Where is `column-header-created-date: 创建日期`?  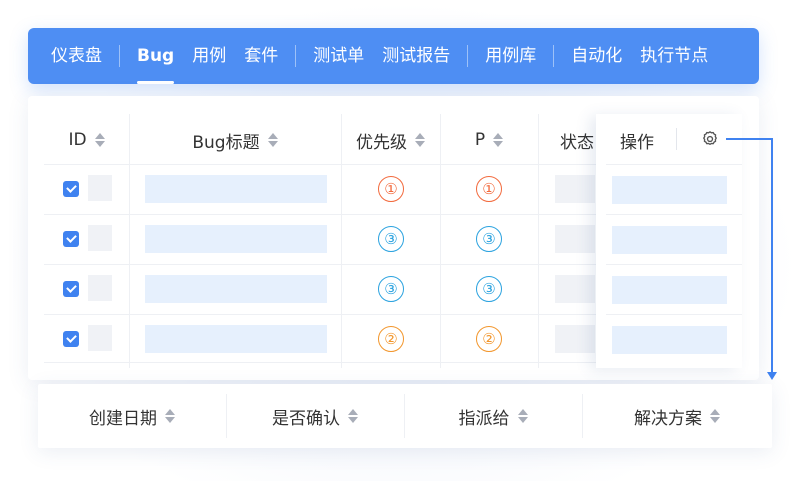 column-header-created-date: 创建日期 is located at coordinates (132, 416).